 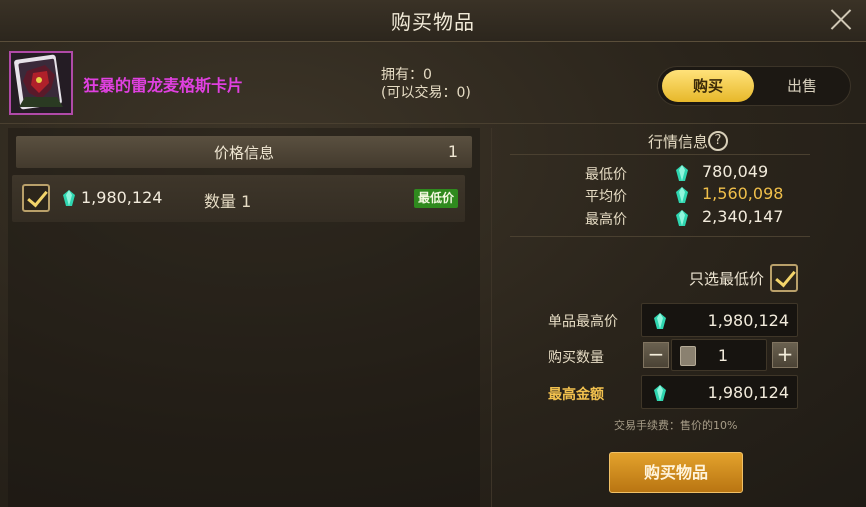 What do you see at coordinates (660, 236) in the screenshot?
I see `market-divider-bottom` at bounding box center [660, 236].